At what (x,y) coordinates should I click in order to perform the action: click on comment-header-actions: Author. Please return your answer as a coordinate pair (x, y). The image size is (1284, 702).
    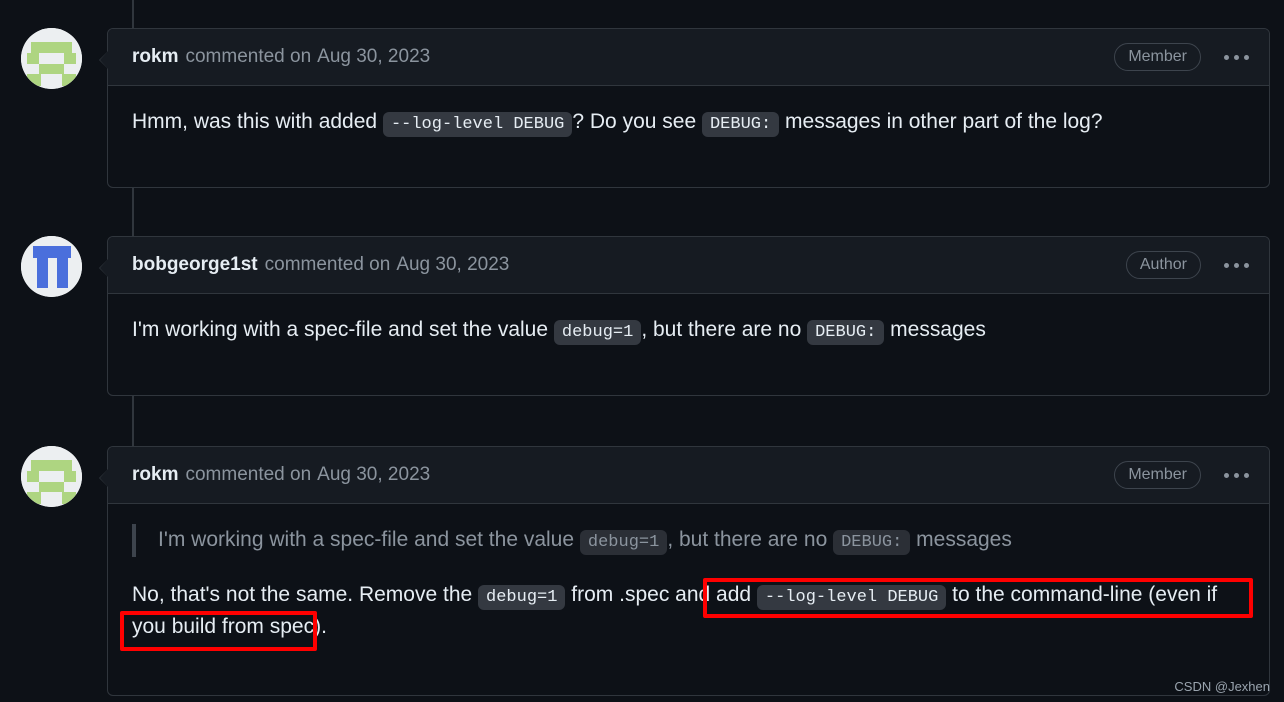
    Looking at the image, I should click on (1190, 265).